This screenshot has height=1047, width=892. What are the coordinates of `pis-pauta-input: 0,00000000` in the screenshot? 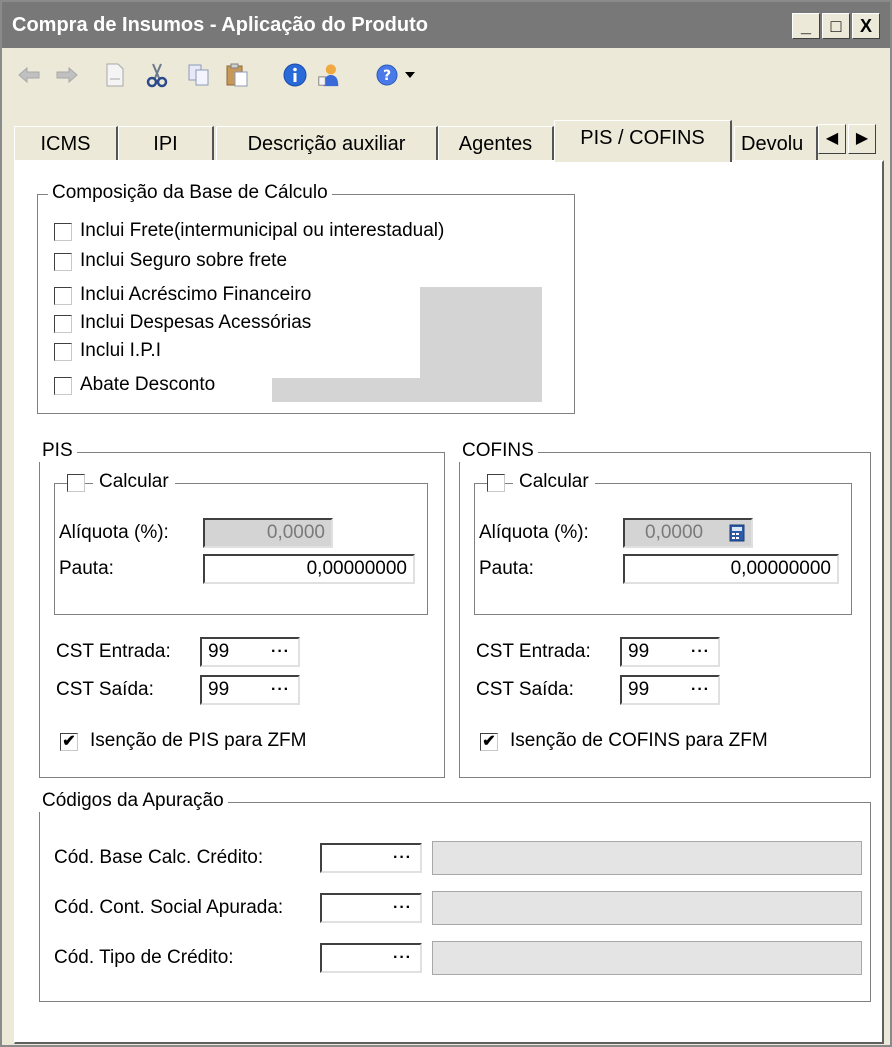 It's located at (309, 569).